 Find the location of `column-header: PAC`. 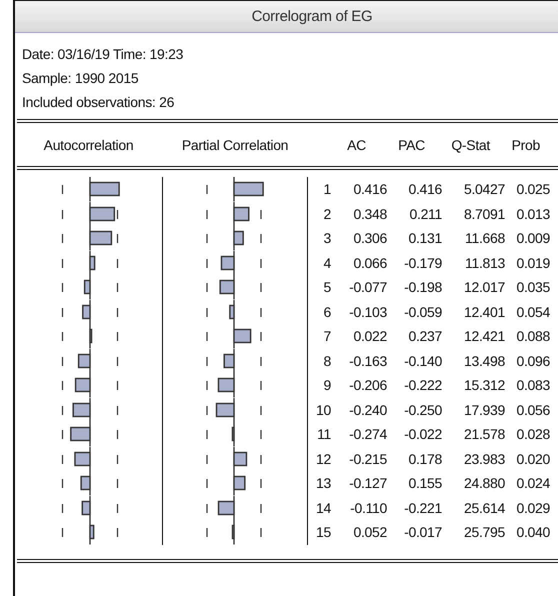

column-header: PAC is located at coordinates (411, 144).